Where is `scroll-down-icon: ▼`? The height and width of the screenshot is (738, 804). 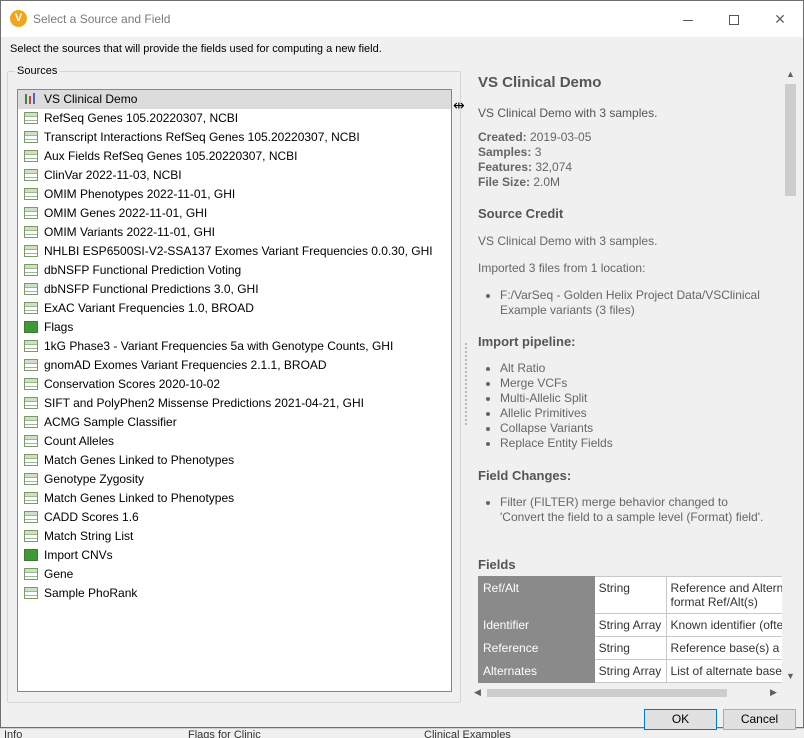
scroll-down-icon: ▼ is located at coordinates (790, 676).